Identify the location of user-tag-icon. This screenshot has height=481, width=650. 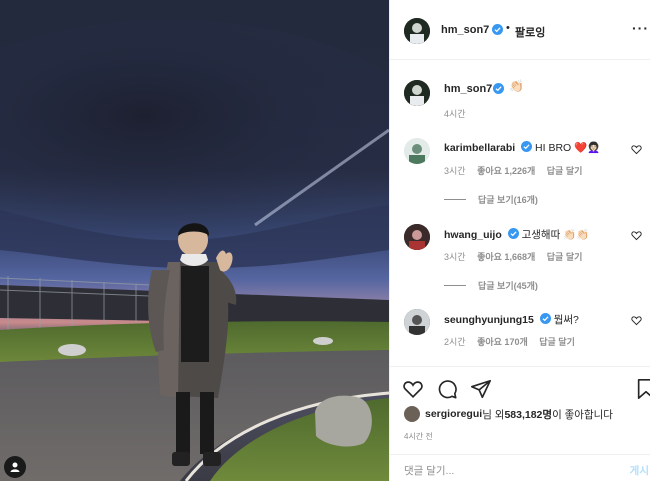
(15, 467).